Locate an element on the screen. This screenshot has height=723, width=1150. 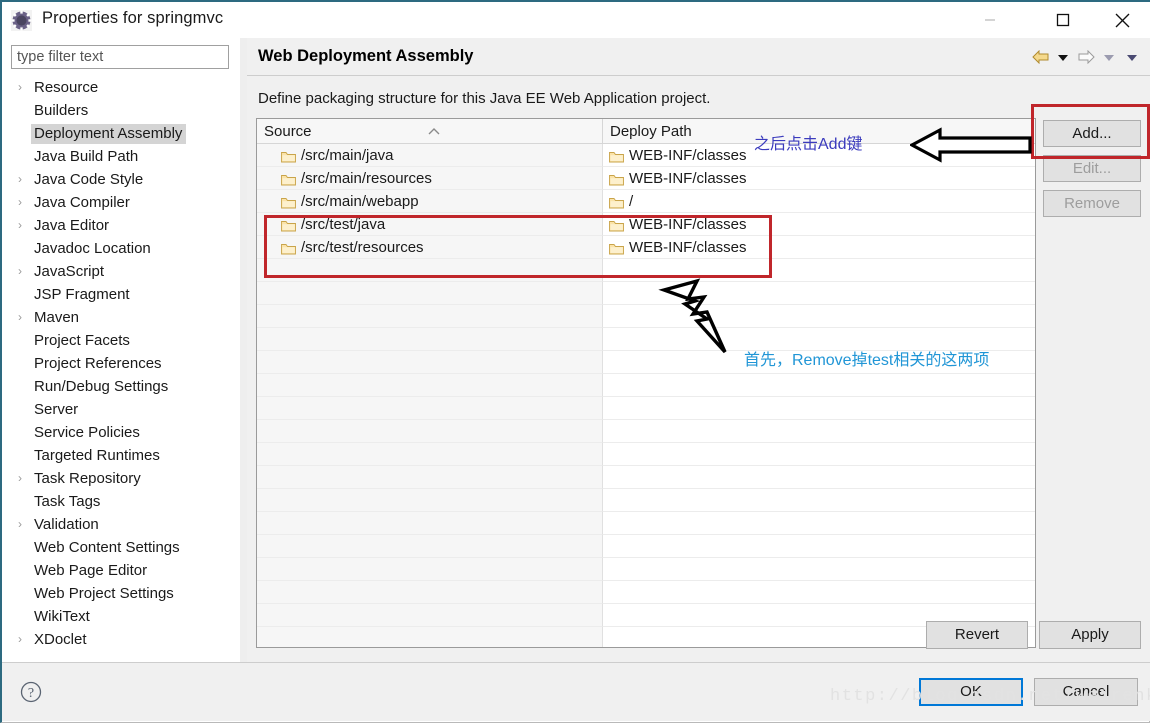
apply-button: Apply is located at coordinates (1090, 635).